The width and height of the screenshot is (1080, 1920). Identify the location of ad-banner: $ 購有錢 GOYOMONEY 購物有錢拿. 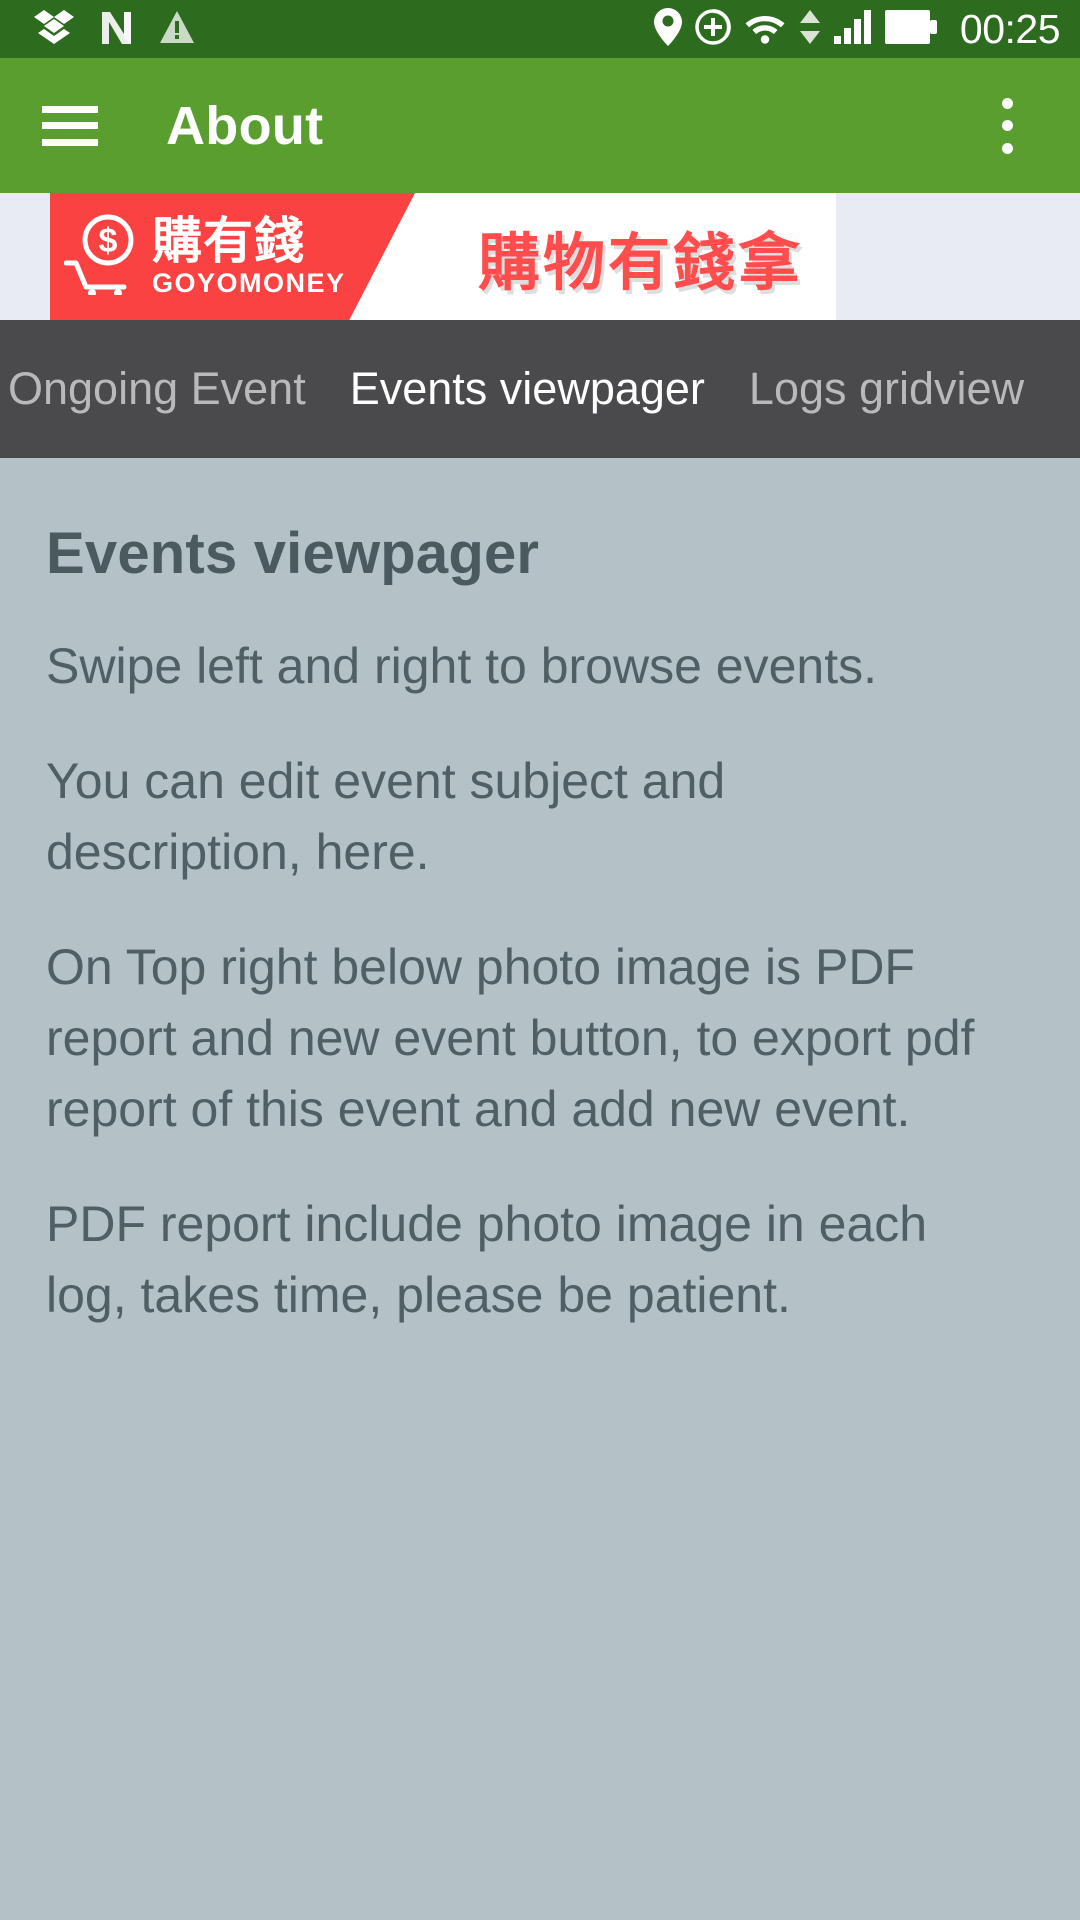
(540, 256).